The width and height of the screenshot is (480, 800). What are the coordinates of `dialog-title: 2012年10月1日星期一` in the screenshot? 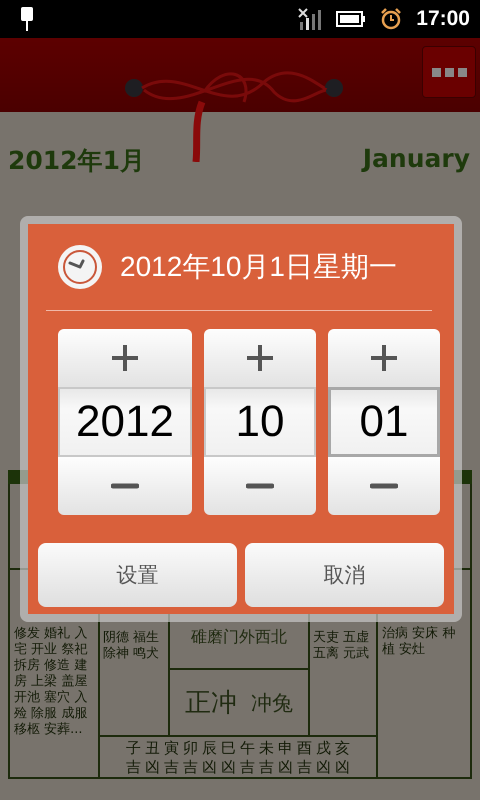 It's located at (259, 267).